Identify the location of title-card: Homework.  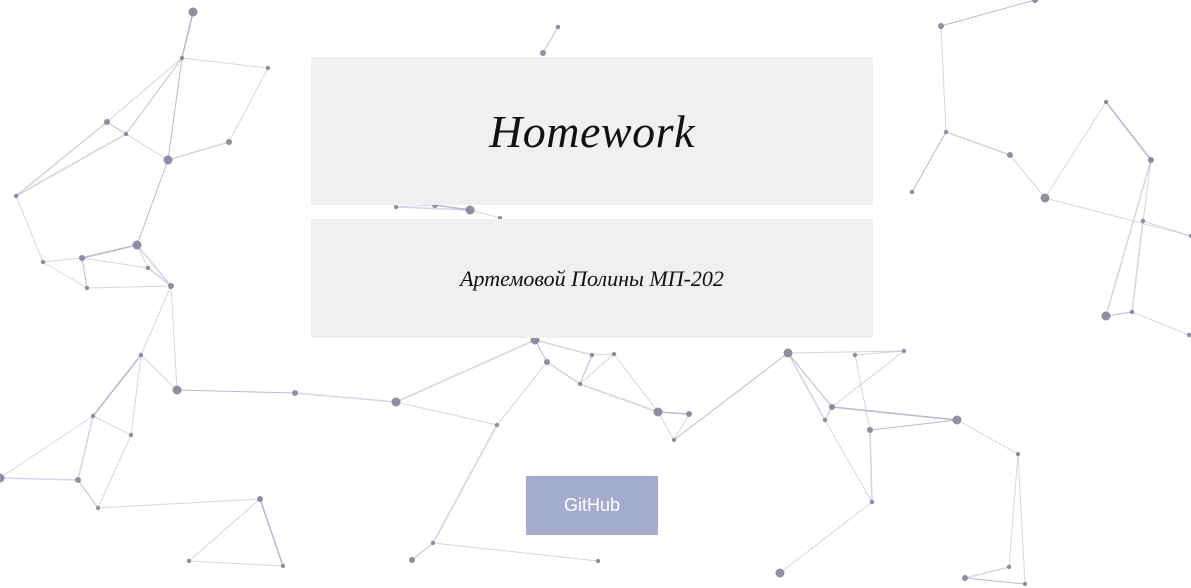
(592, 131).